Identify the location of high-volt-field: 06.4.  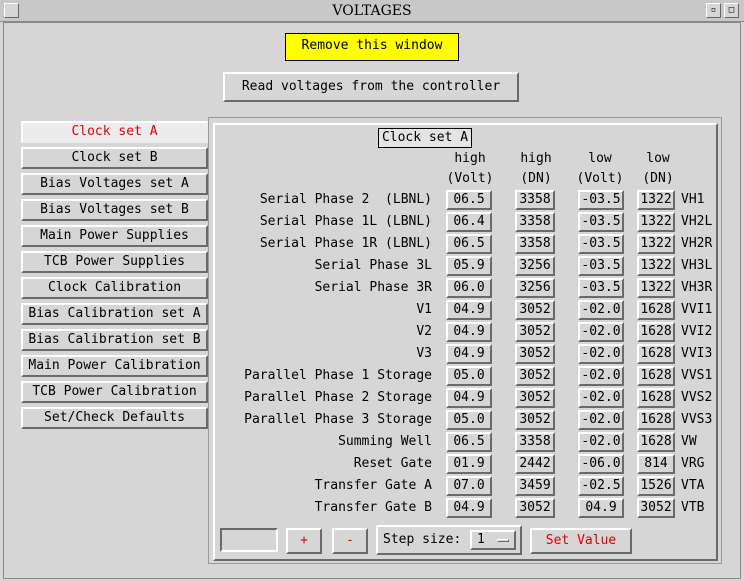
(469, 222).